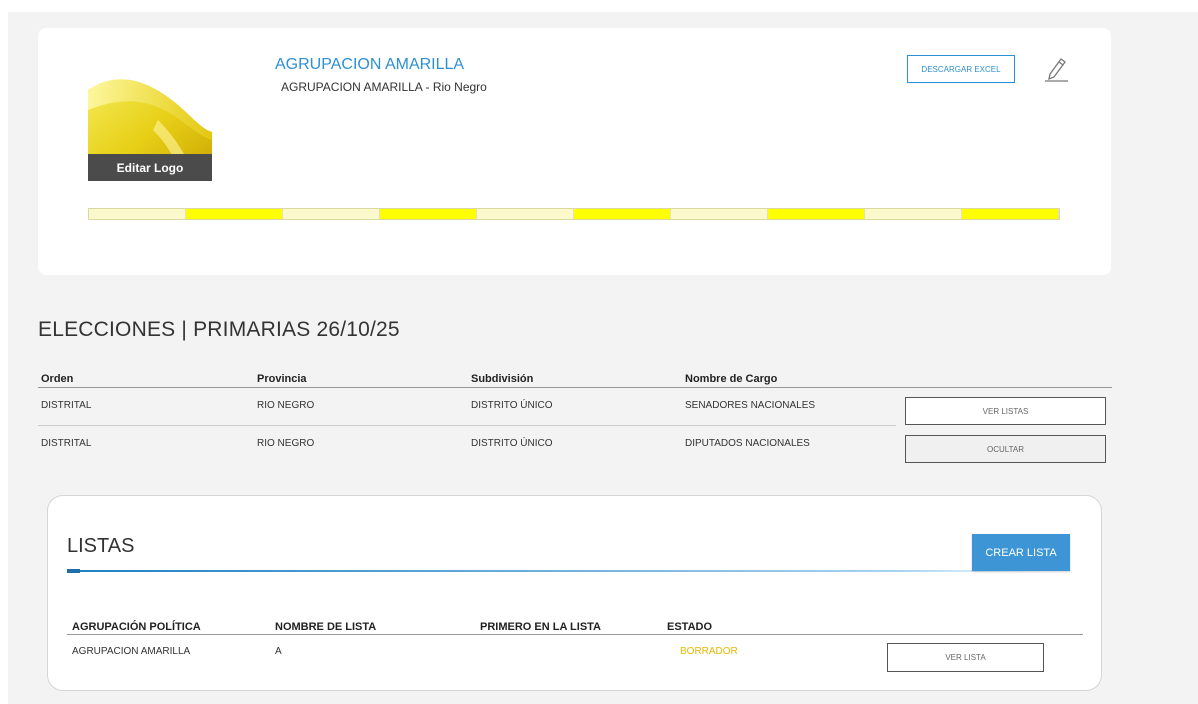  What do you see at coordinates (750, 405) in the screenshot?
I see `cell-cargo: SENADORES NACIONALES` at bounding box center [750, 405].